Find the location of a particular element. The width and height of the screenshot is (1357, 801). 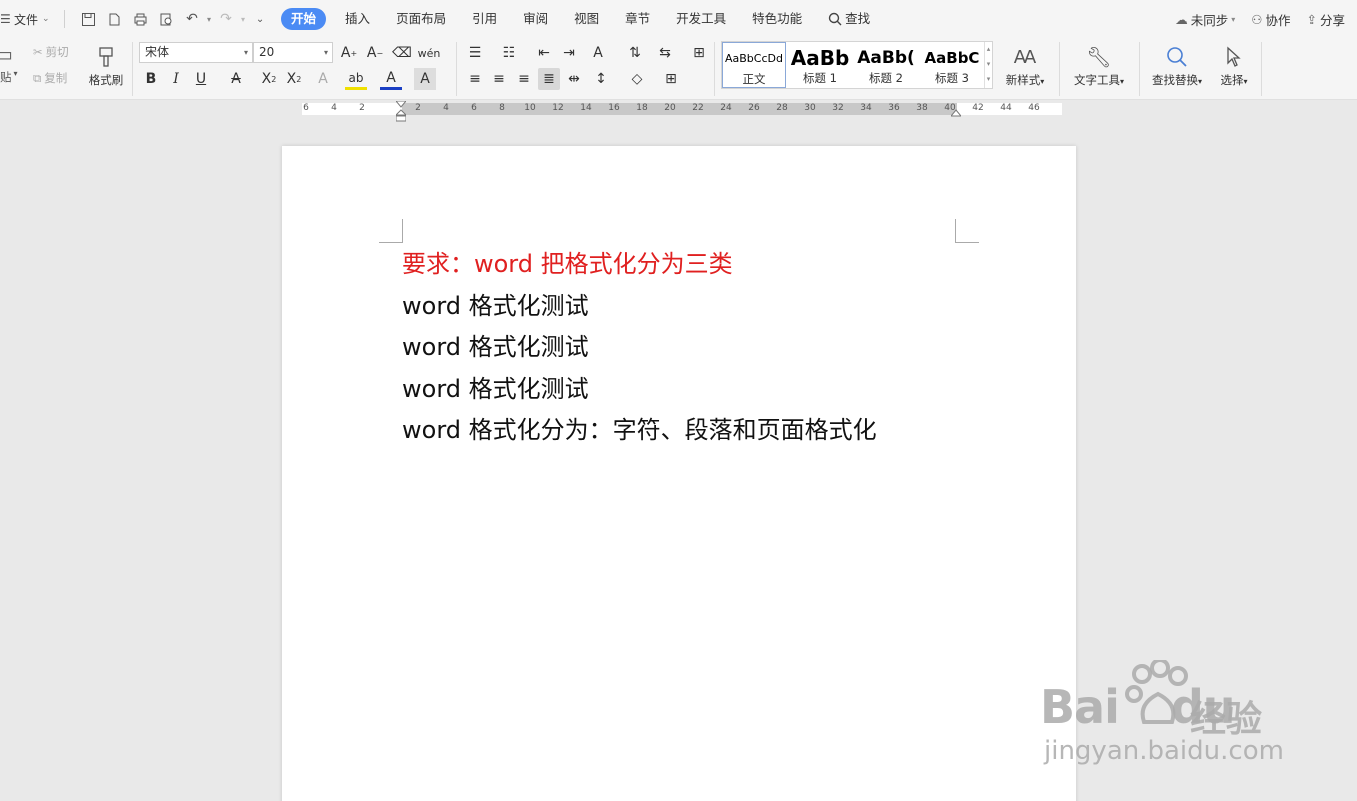

paragraph-shading-icon: ◇ is located at coordinates (637, 79).